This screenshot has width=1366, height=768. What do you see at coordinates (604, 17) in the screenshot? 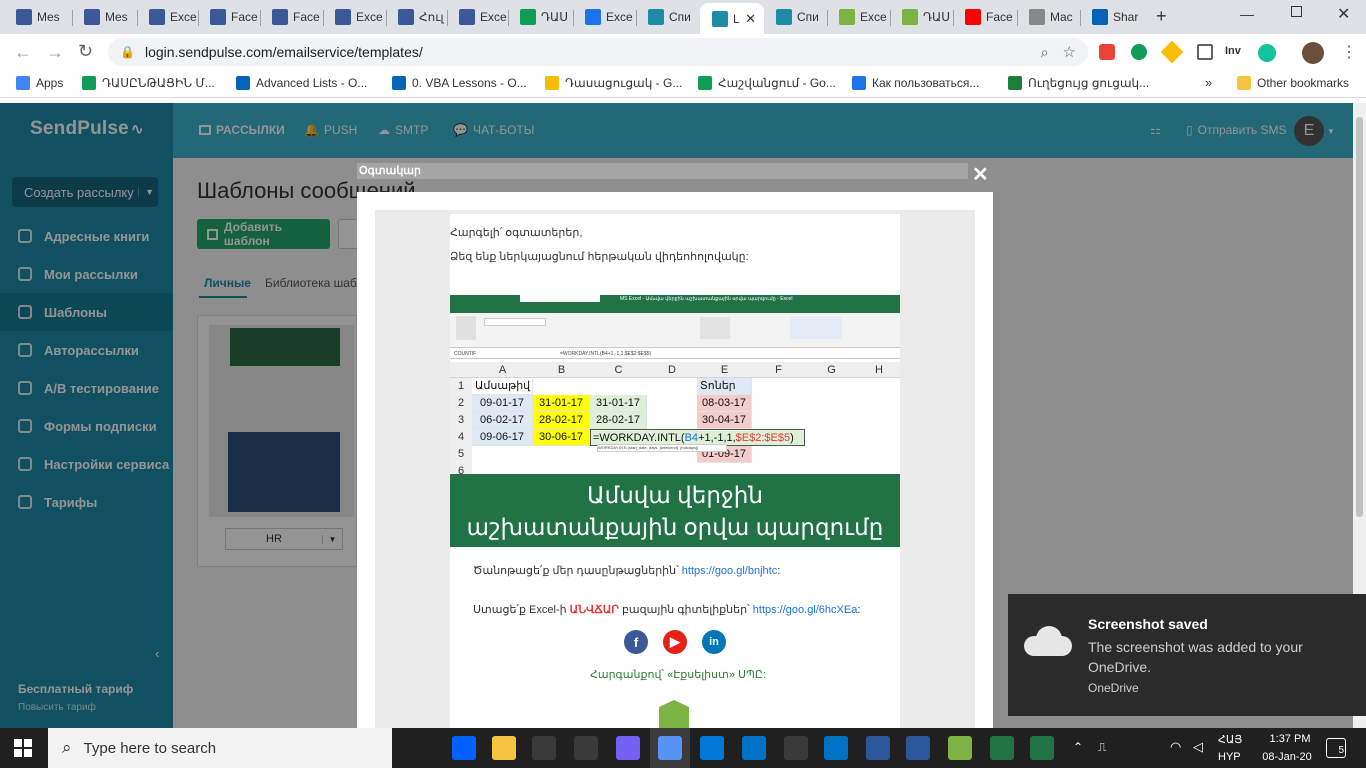
I see `tab-10: Exce` at bounding box center [604, 17].